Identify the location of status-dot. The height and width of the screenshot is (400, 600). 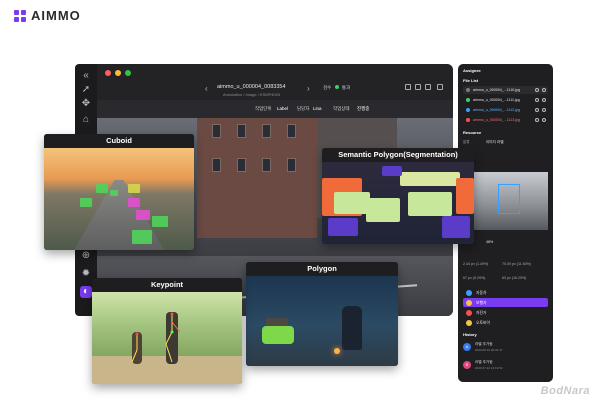
(336, 87).